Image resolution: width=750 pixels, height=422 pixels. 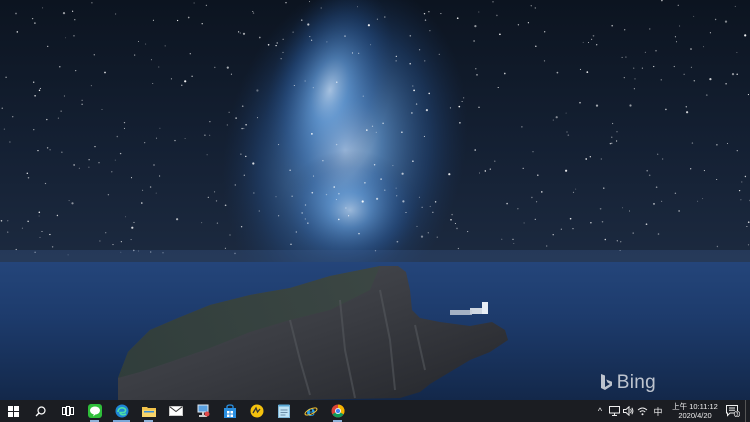 I want to click on file-explorer-button, so click(x=148, y=411).